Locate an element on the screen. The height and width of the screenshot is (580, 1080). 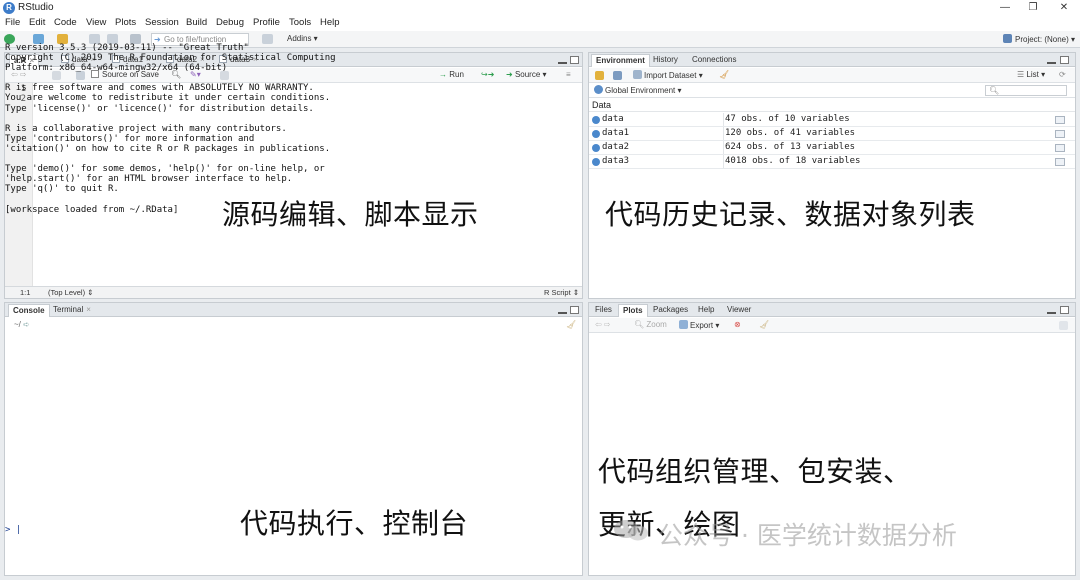
minimize-button: — is located at coordinates (1005, 7).